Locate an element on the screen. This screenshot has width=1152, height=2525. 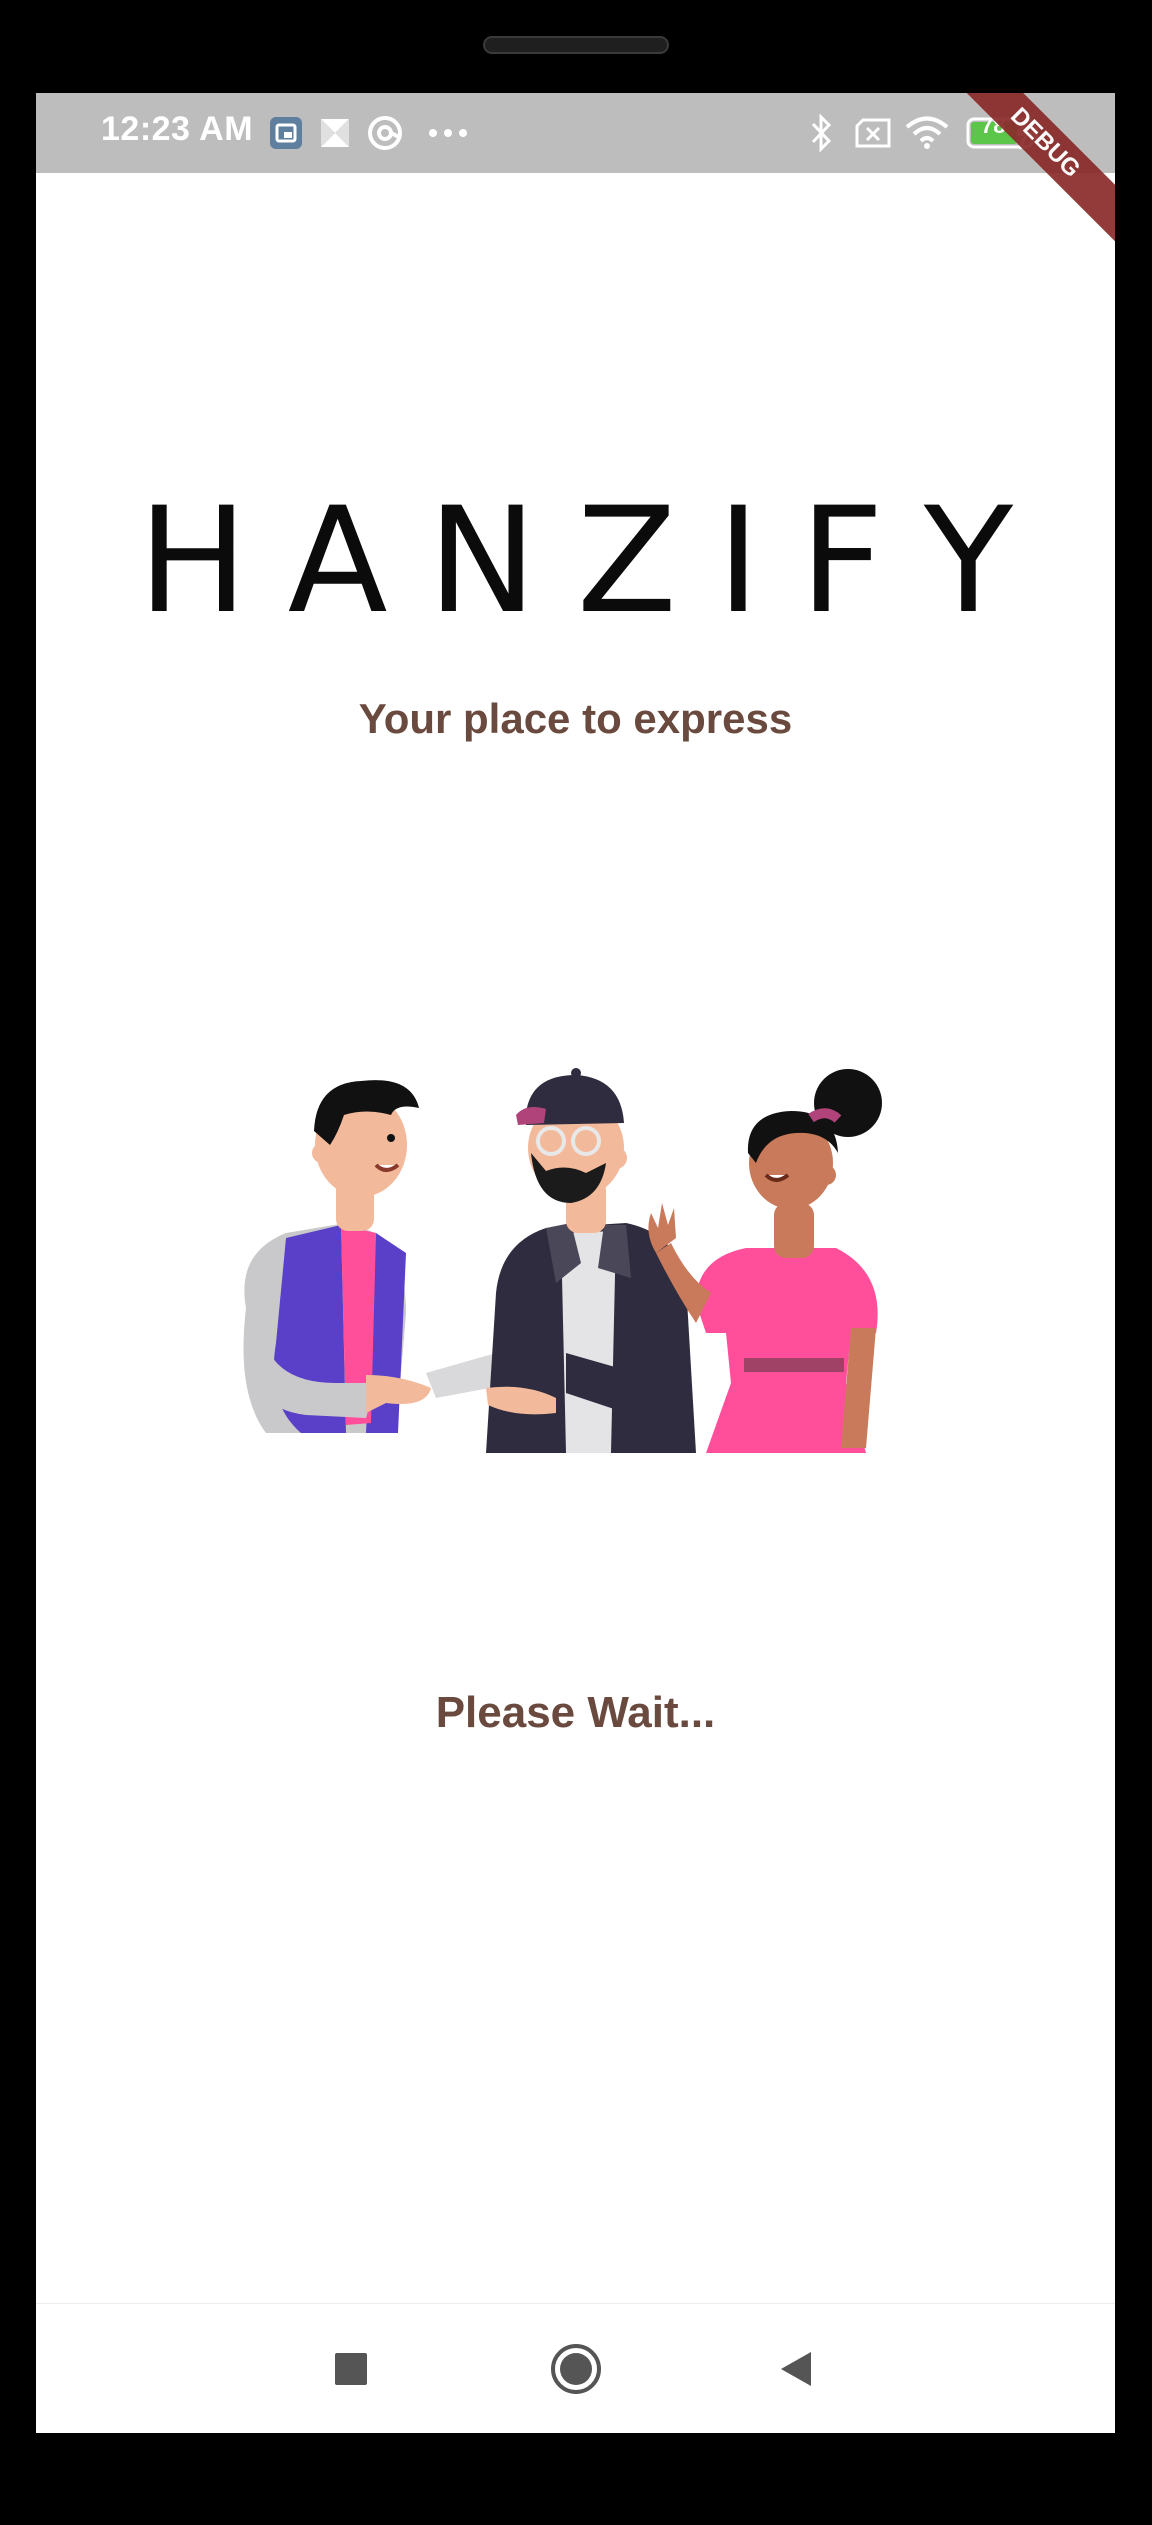
recents-button is located at coordinates (351, 2368).